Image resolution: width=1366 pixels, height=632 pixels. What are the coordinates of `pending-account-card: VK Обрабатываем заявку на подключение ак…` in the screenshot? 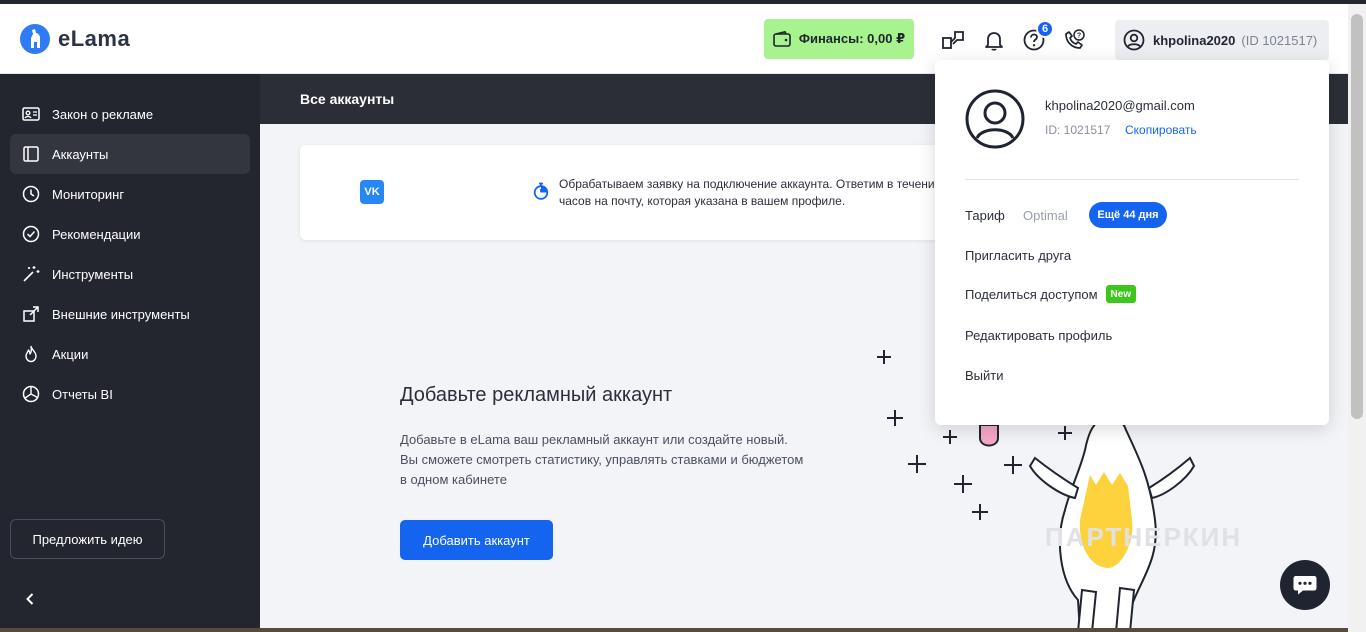 It's located at (630, 192).